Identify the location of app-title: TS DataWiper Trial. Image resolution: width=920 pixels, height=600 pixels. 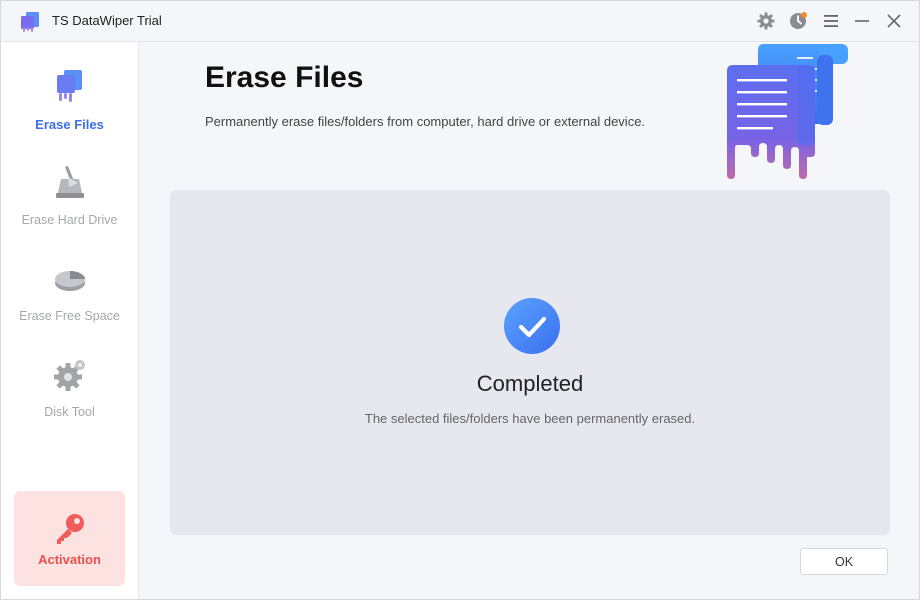
(107, 20).